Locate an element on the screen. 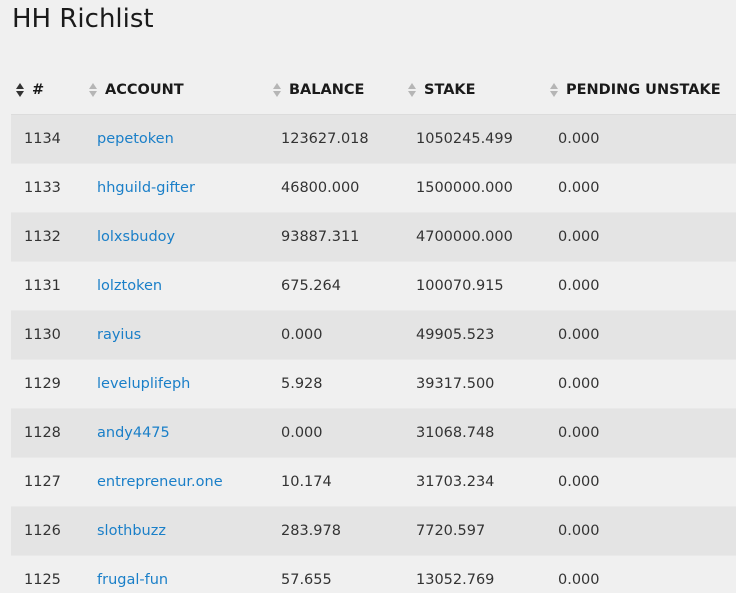  rank-cell: 1125 is located at coordinates (47, 574).